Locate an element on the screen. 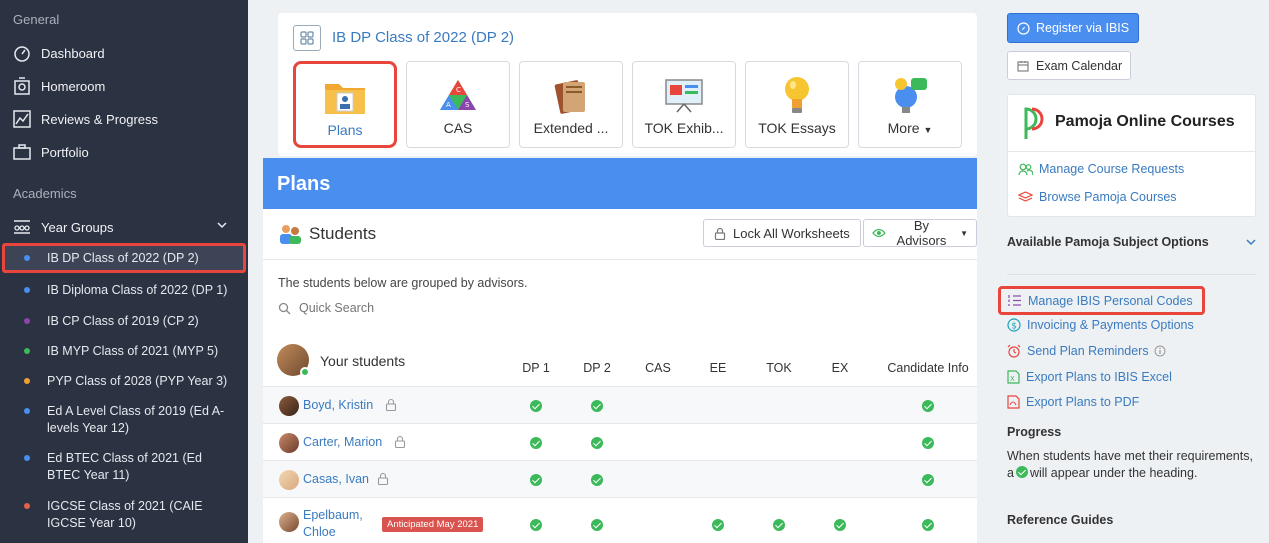  year-group-item-active: IB DP Class of 2022 (DP 2) is located at coordinates (124, 258).